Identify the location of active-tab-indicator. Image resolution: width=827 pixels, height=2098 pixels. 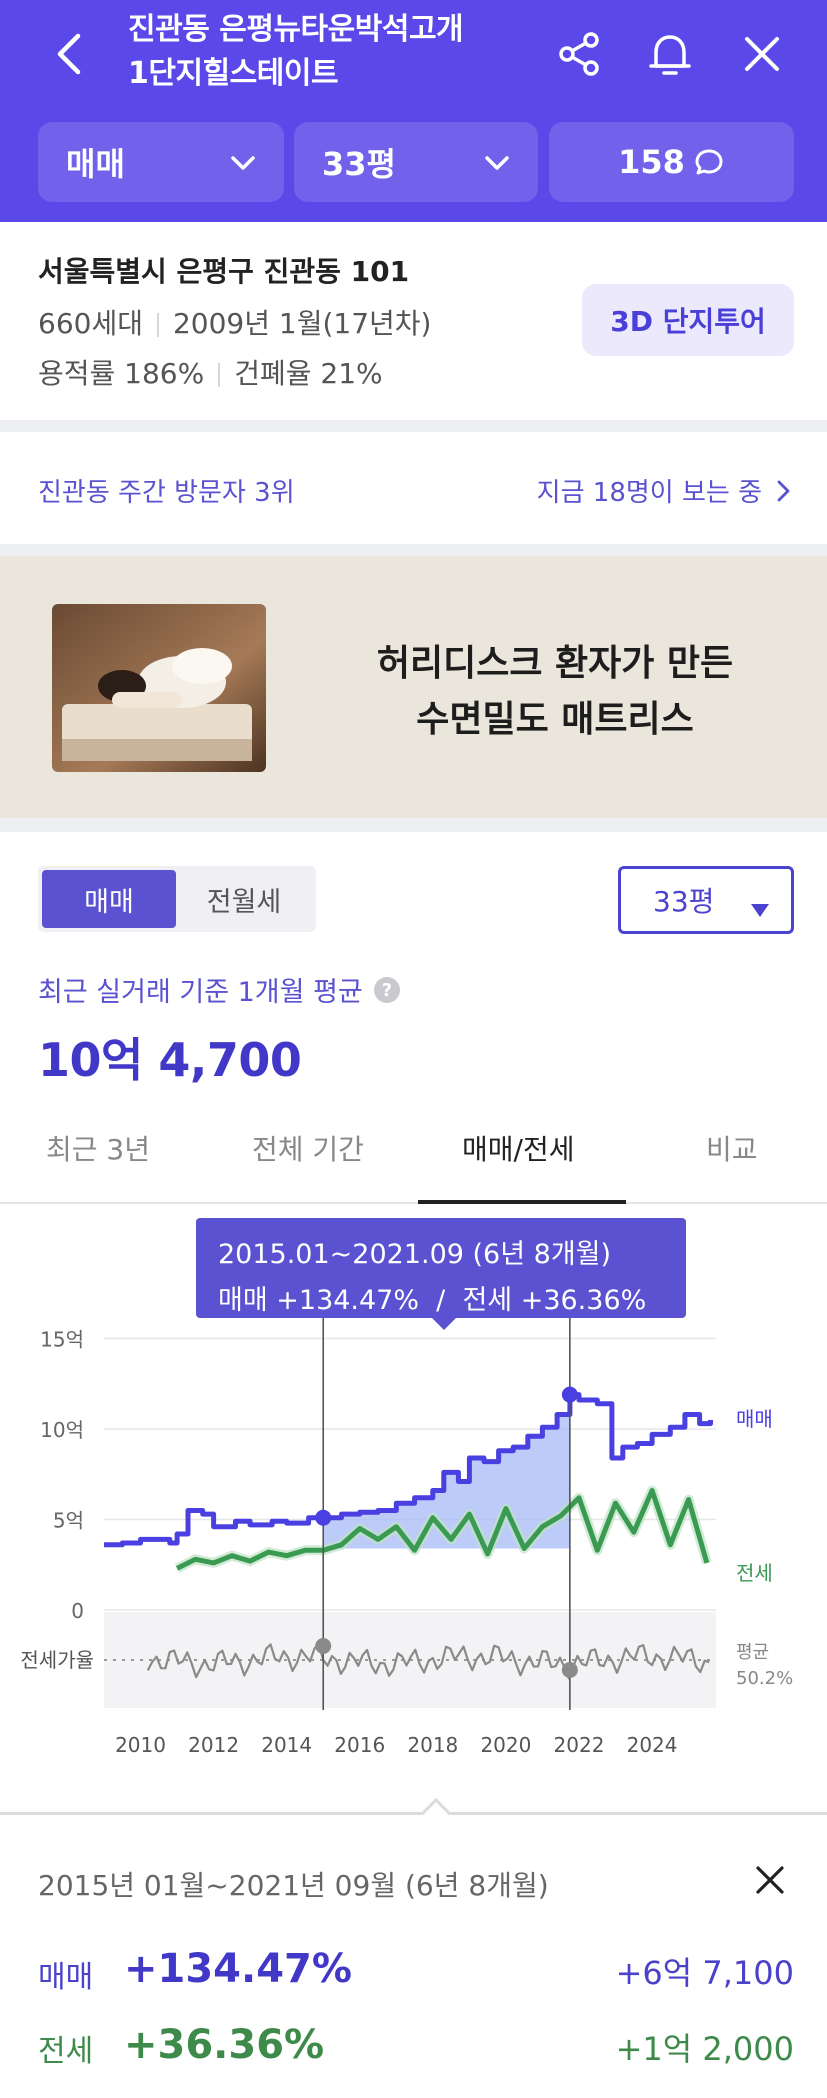
(522, 1202).